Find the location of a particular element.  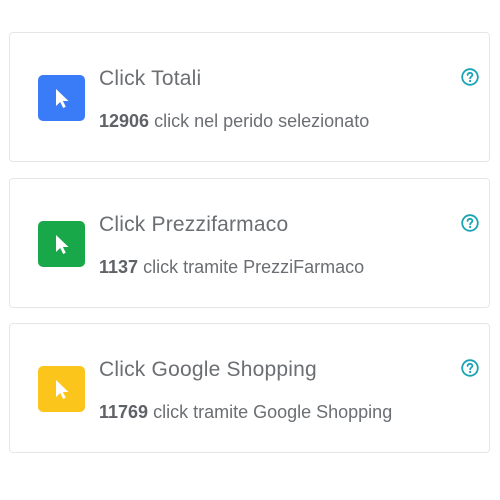

card-title: Click Google Shopping is located at coordinates (208, 369).